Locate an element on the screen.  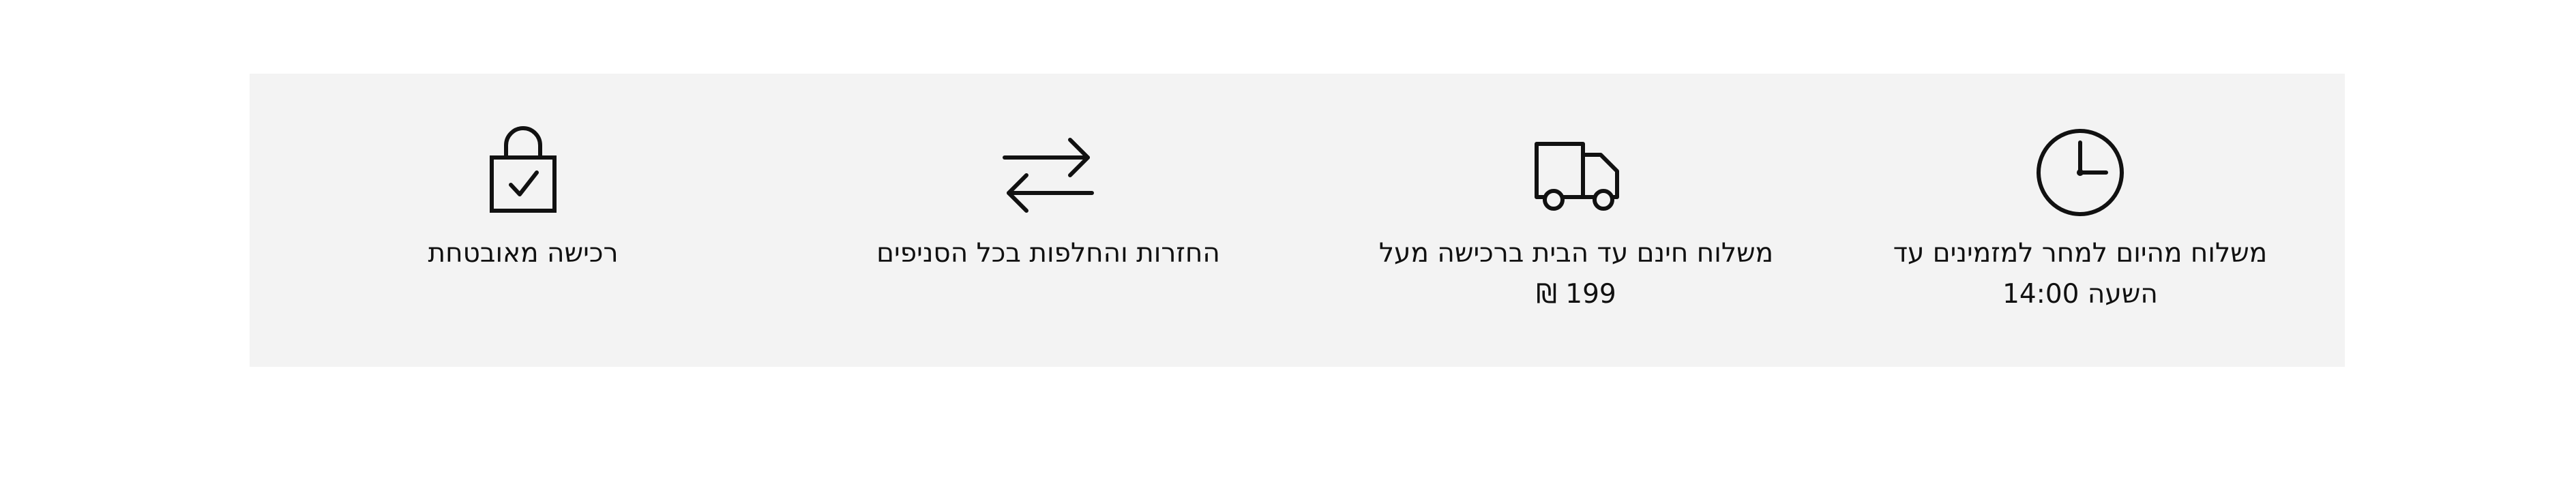
benefit-secure-purchase: רכישה מאובטחת is located at coordinates (523, 197).